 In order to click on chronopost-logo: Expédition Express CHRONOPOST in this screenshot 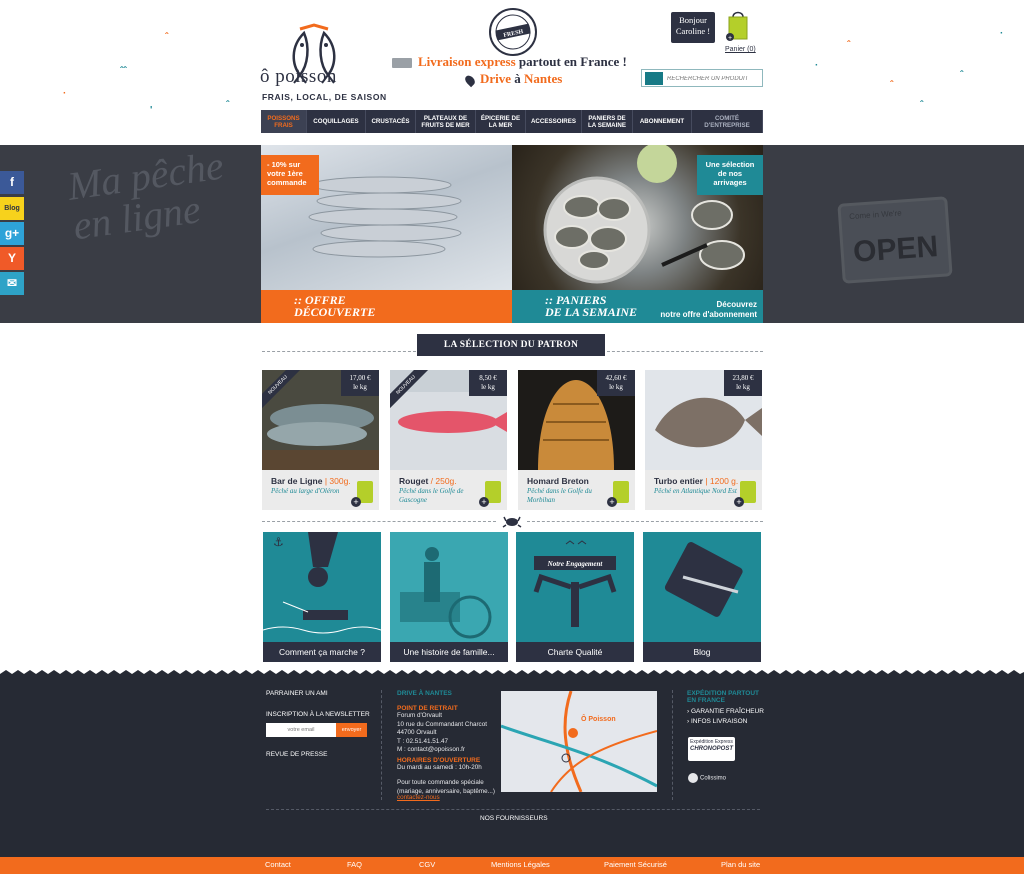, I will do `click(711, 749)`.